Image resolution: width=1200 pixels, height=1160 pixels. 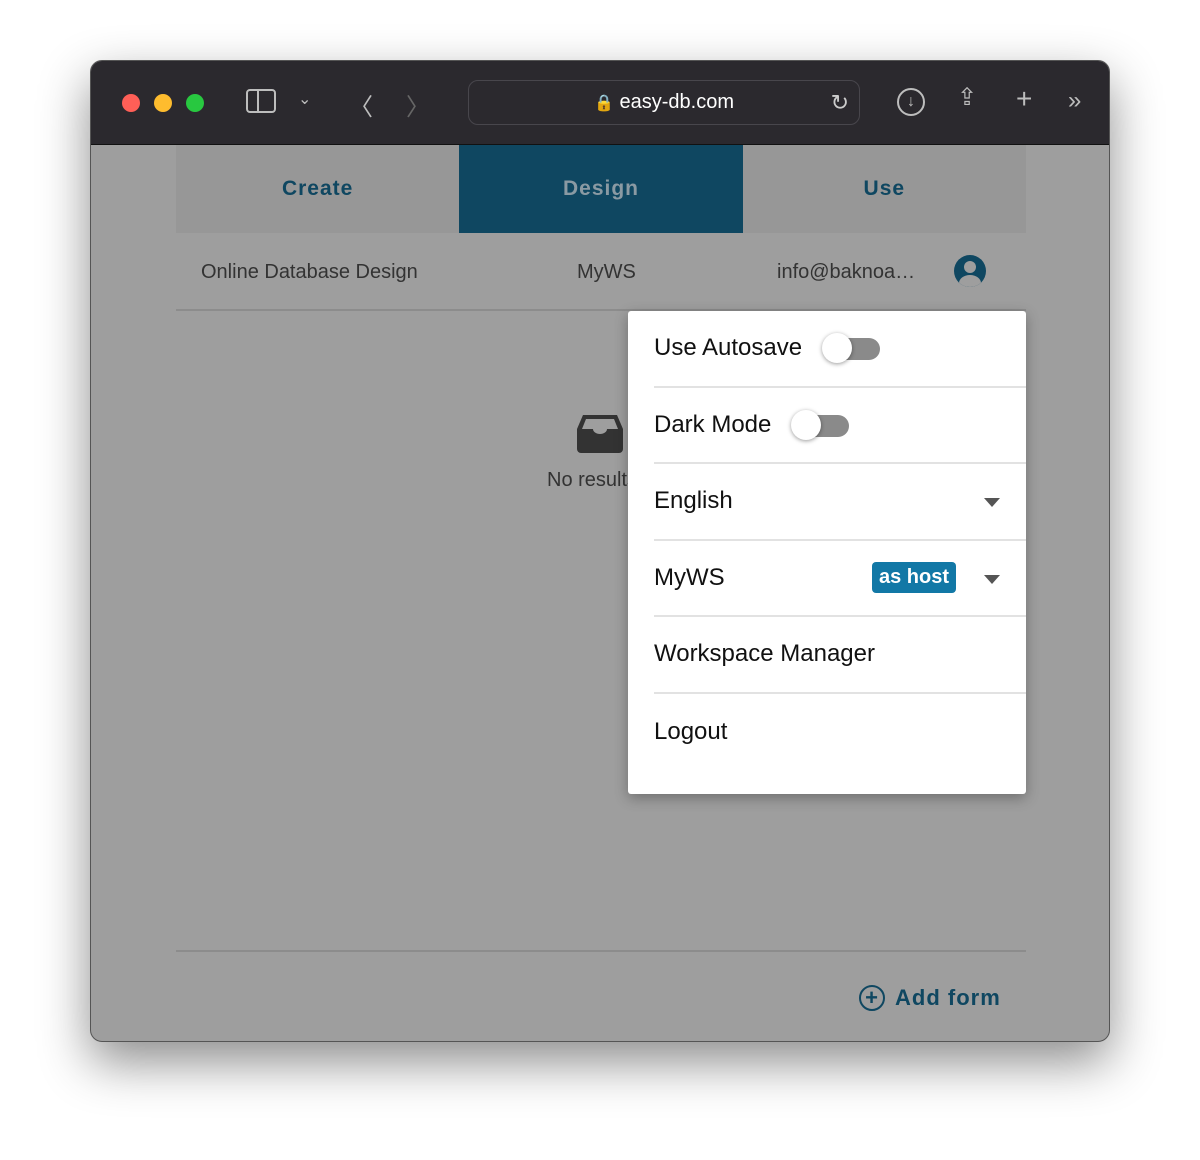 I want to click on autosave-label: Use Autosave, so click(x=728, y=348).